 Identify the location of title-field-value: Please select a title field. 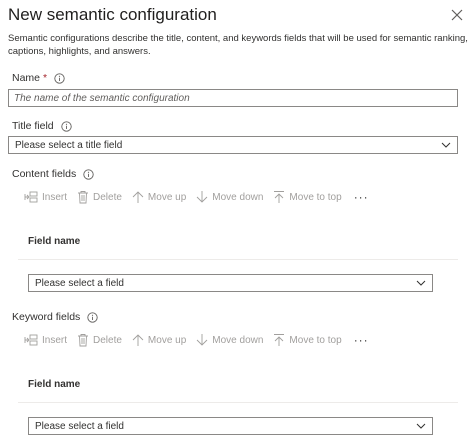
(69, 145).